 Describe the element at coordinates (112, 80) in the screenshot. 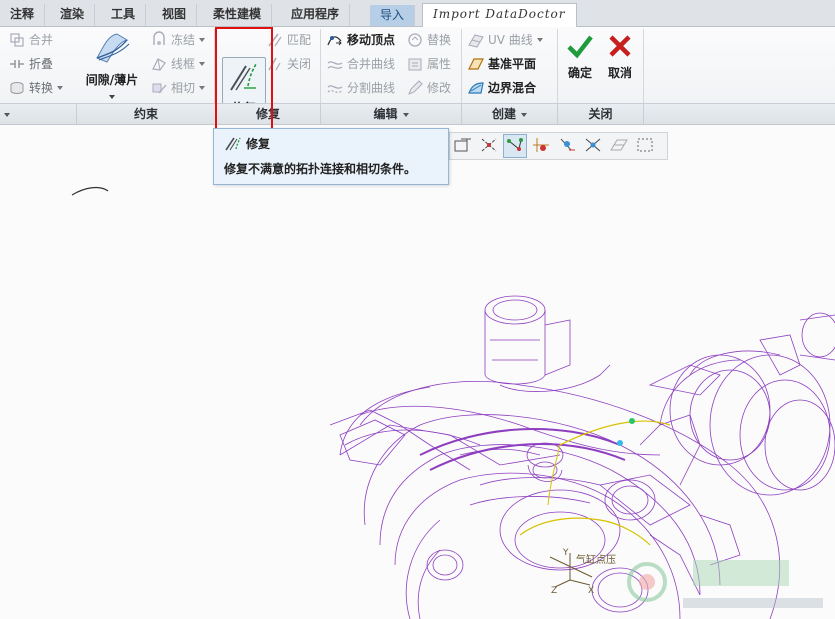

I see `gap-thin-label: 间隙/薄片` at that location.